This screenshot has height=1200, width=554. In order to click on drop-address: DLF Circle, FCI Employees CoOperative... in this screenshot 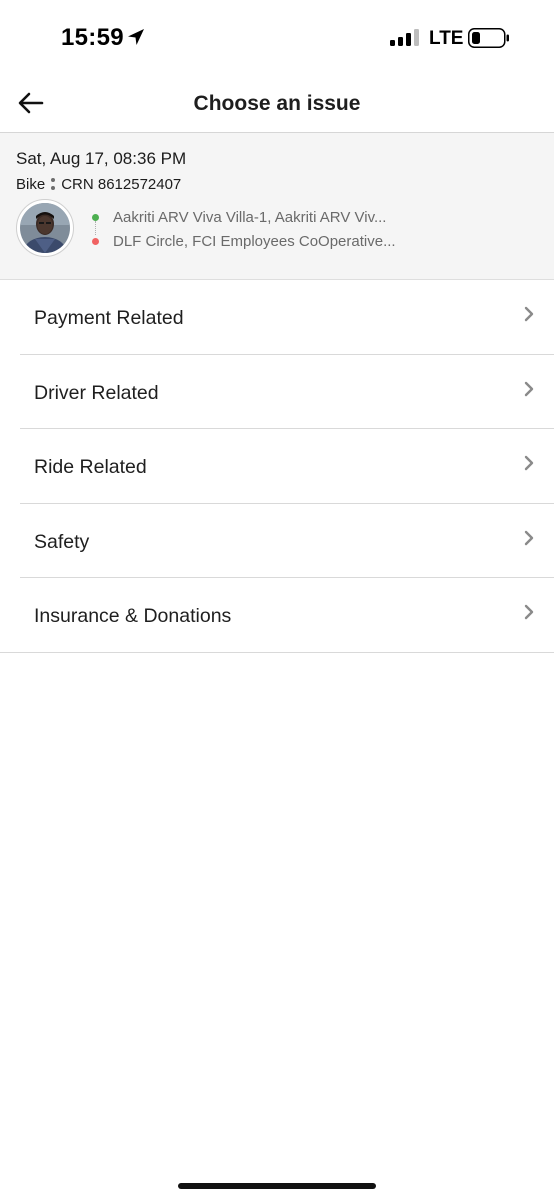, I will do `click(254, 241)`.